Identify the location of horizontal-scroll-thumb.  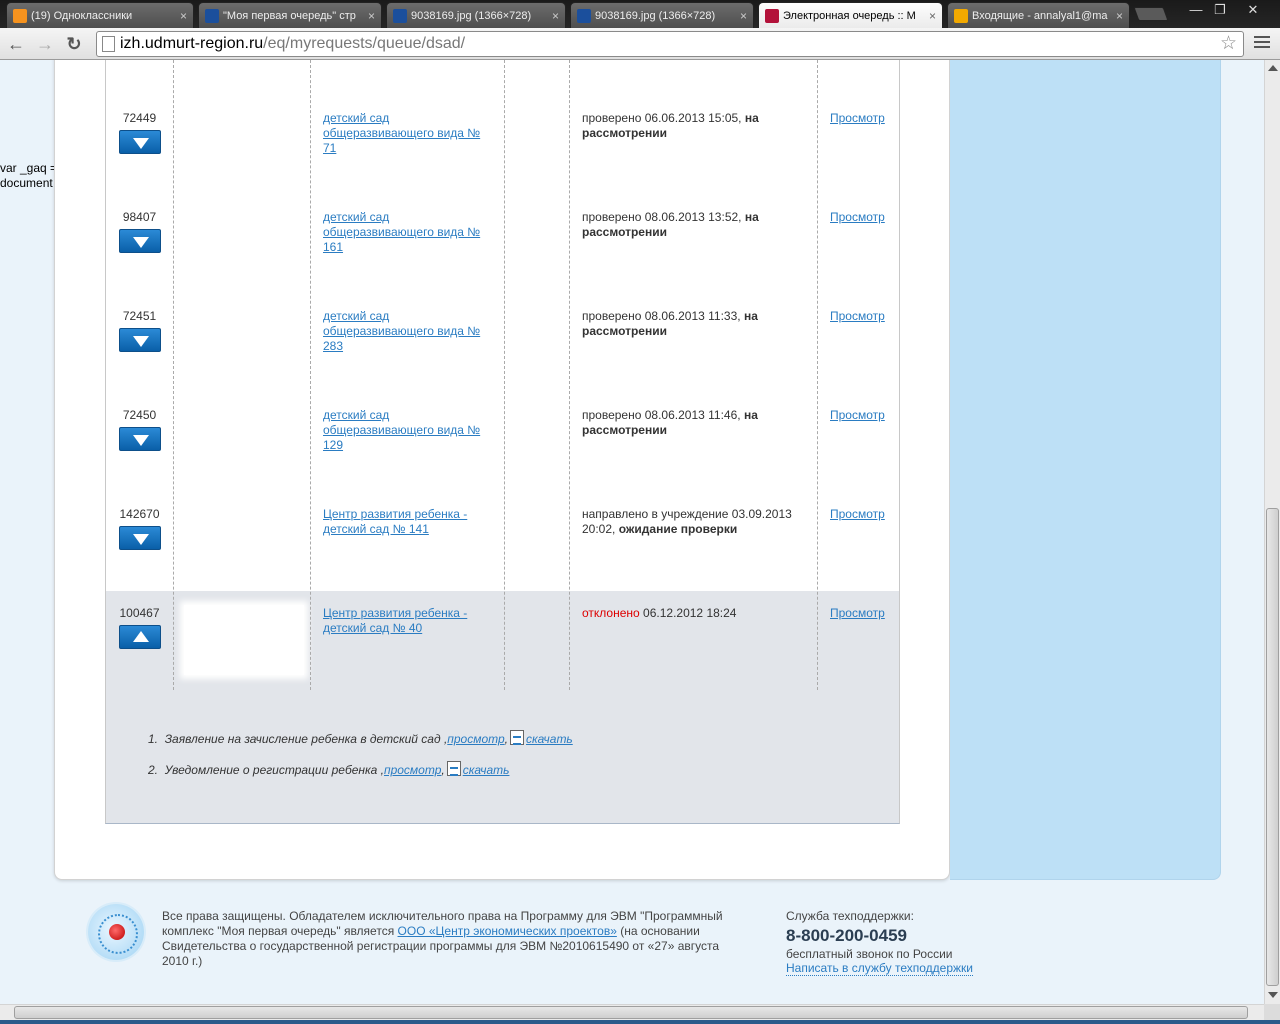
(631, 1012).